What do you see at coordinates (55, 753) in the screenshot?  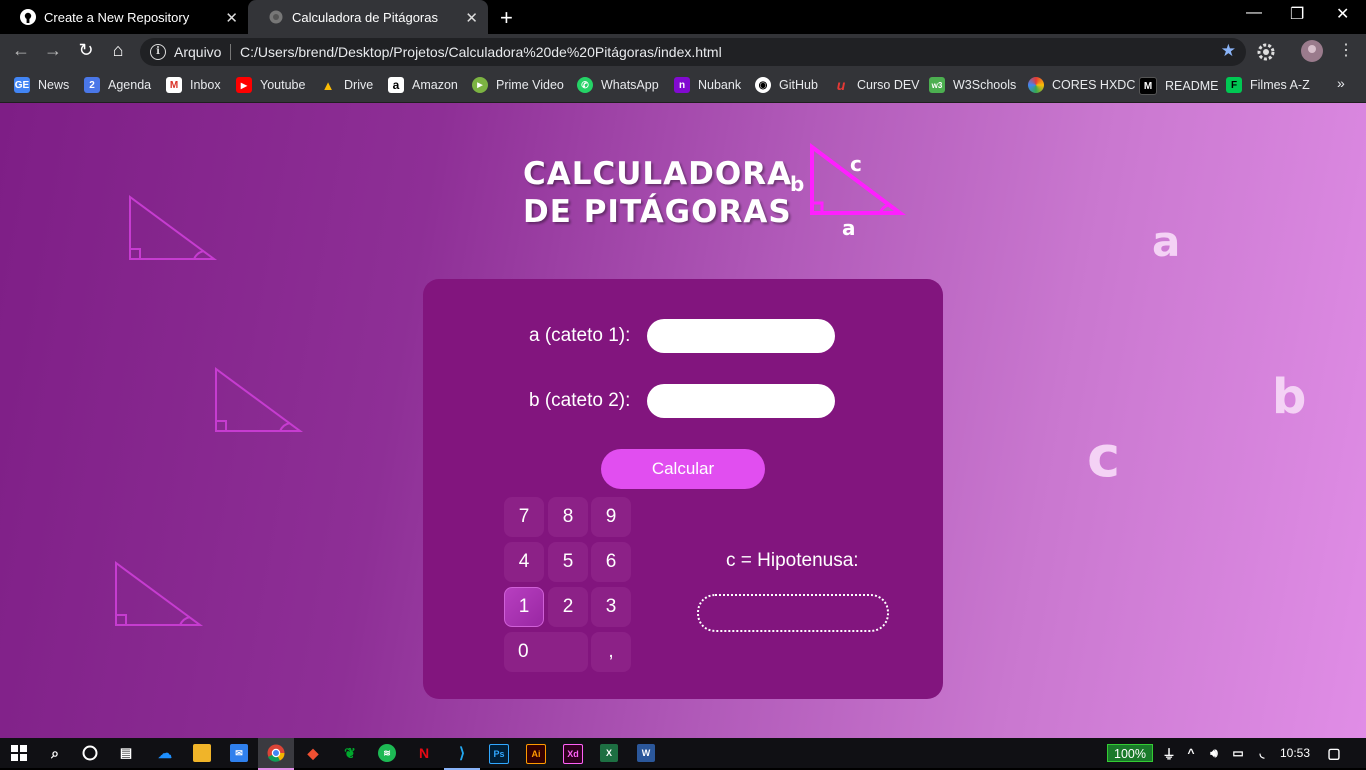 I see `search-icon: ⌕` at bounding box center [55, 753].